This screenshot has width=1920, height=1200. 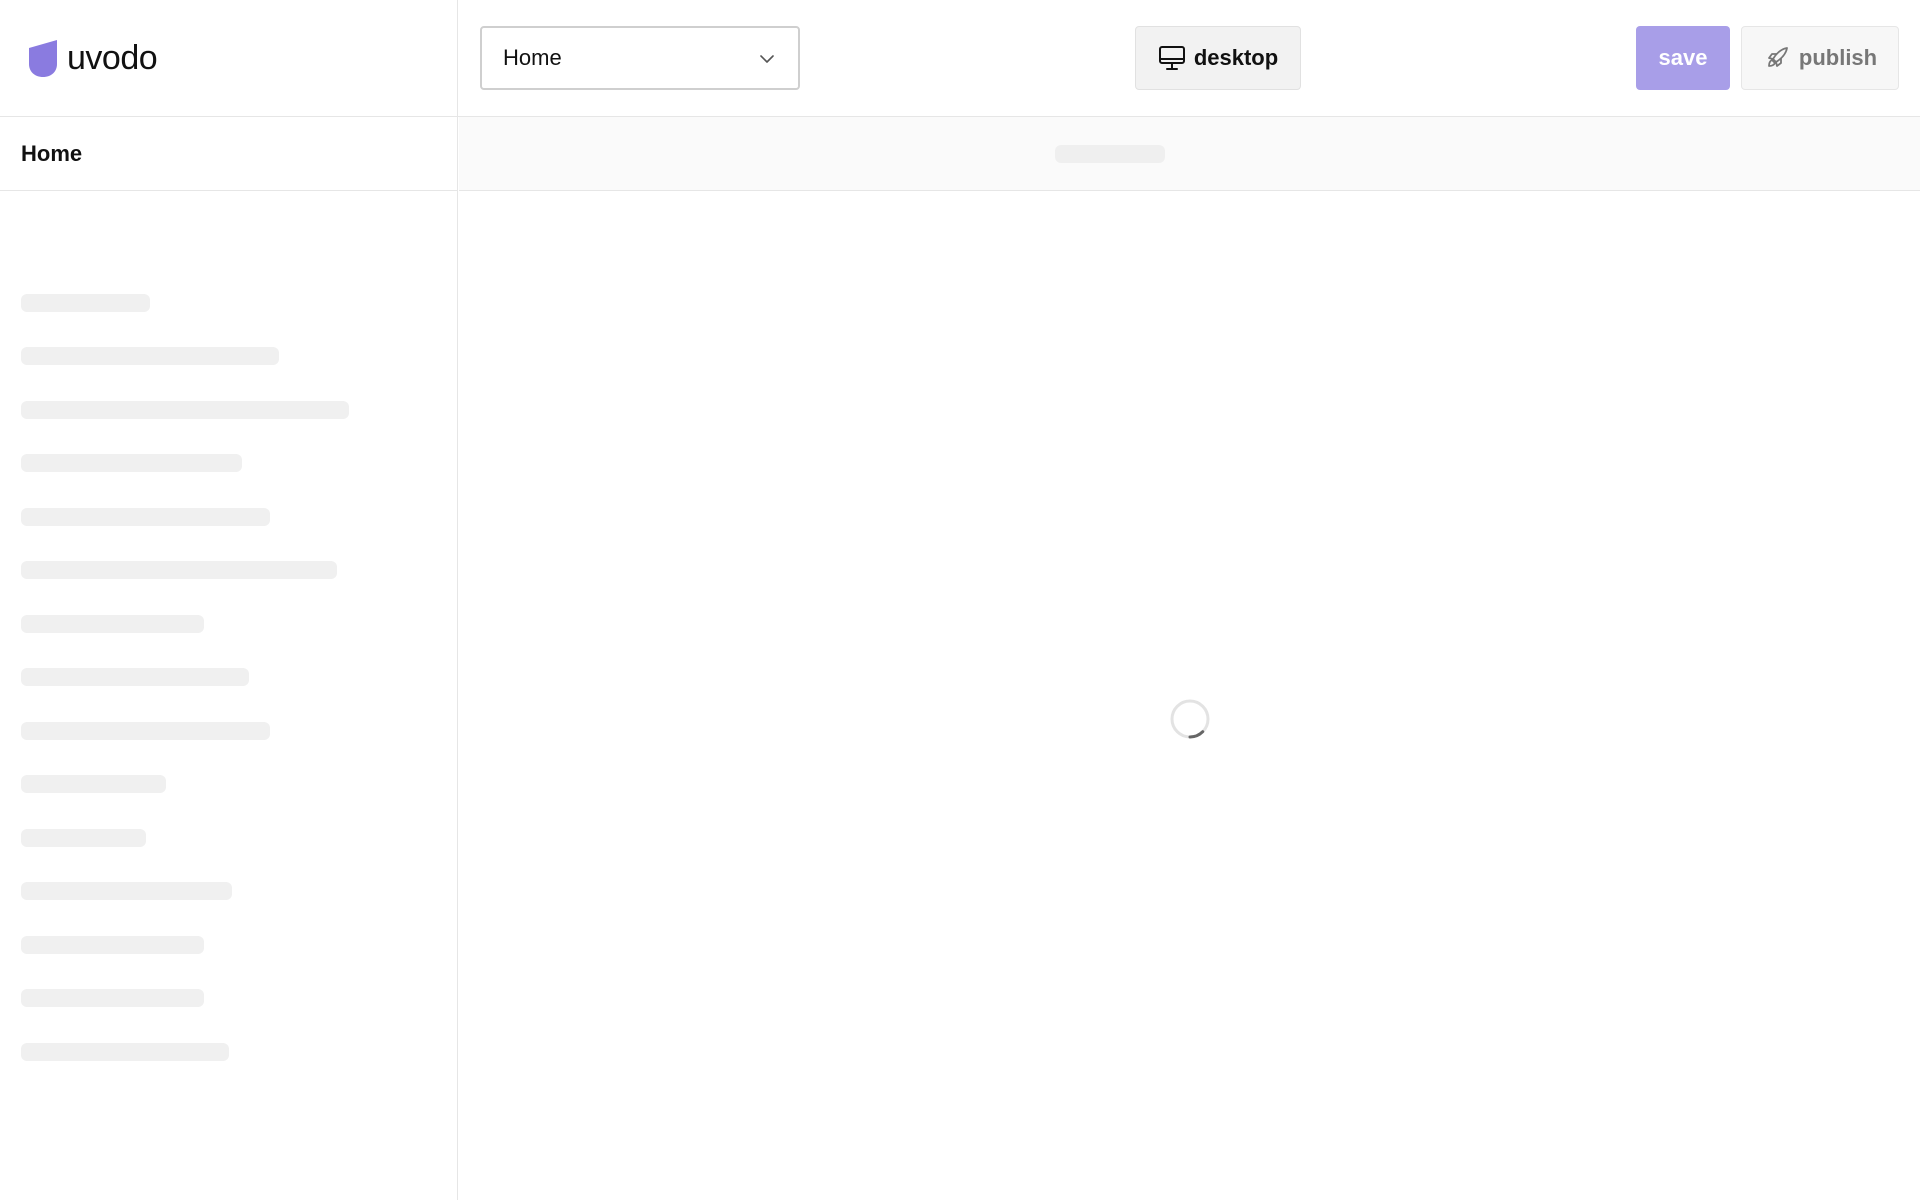 What do you see at coordinates (228, 154) in the screenshot?
I see `sidebar-title: Home` at bounding box center [228, 154].